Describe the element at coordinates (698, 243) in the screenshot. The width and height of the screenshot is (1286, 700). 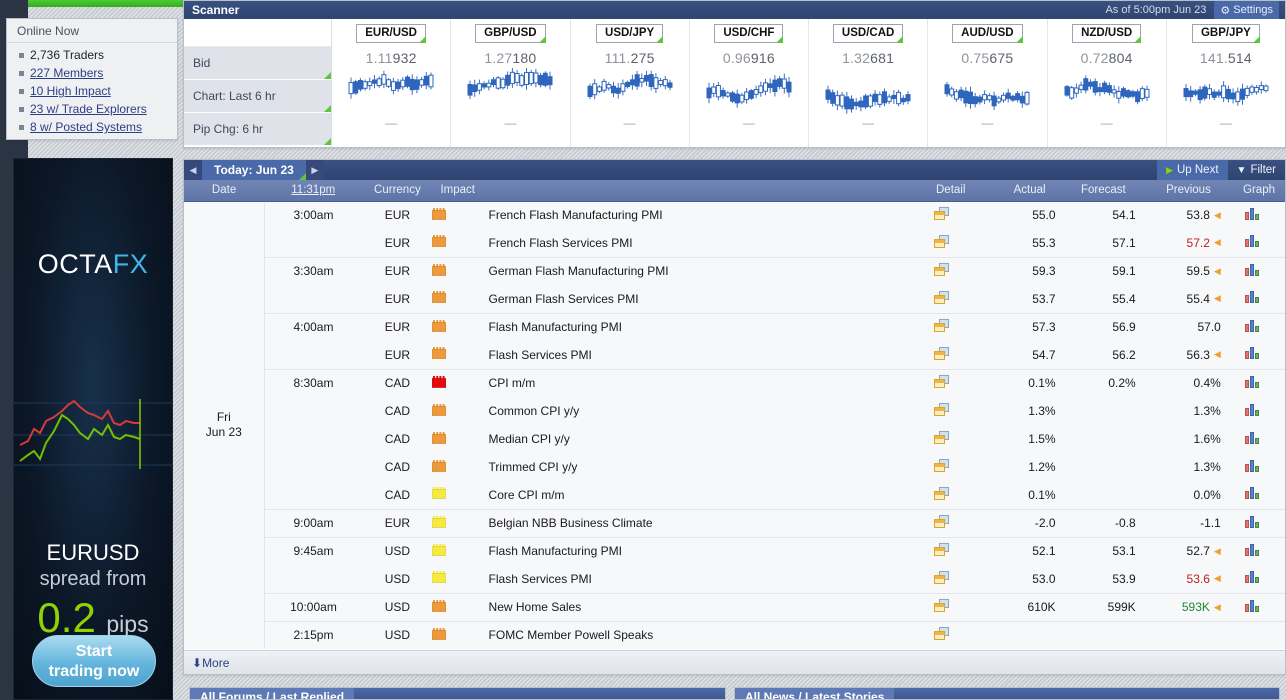
I see `event-title: French Flash Services PMI` at that location.